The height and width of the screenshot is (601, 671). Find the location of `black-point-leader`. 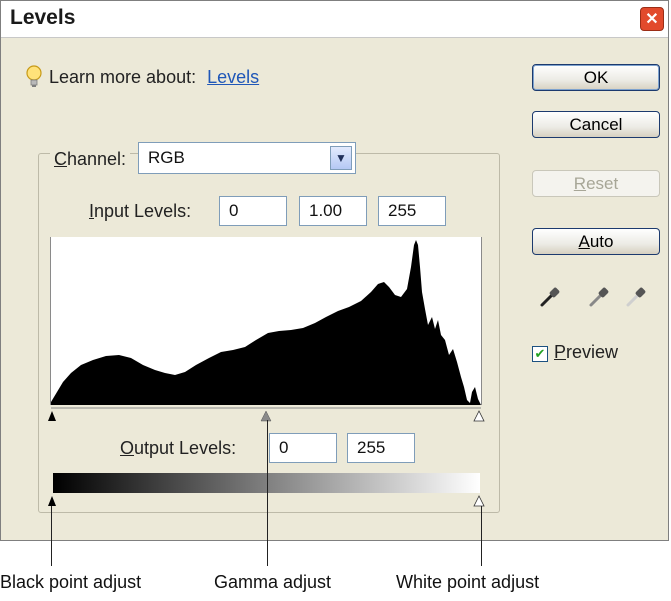

black-point-leader is located at coordinates (51, 536).